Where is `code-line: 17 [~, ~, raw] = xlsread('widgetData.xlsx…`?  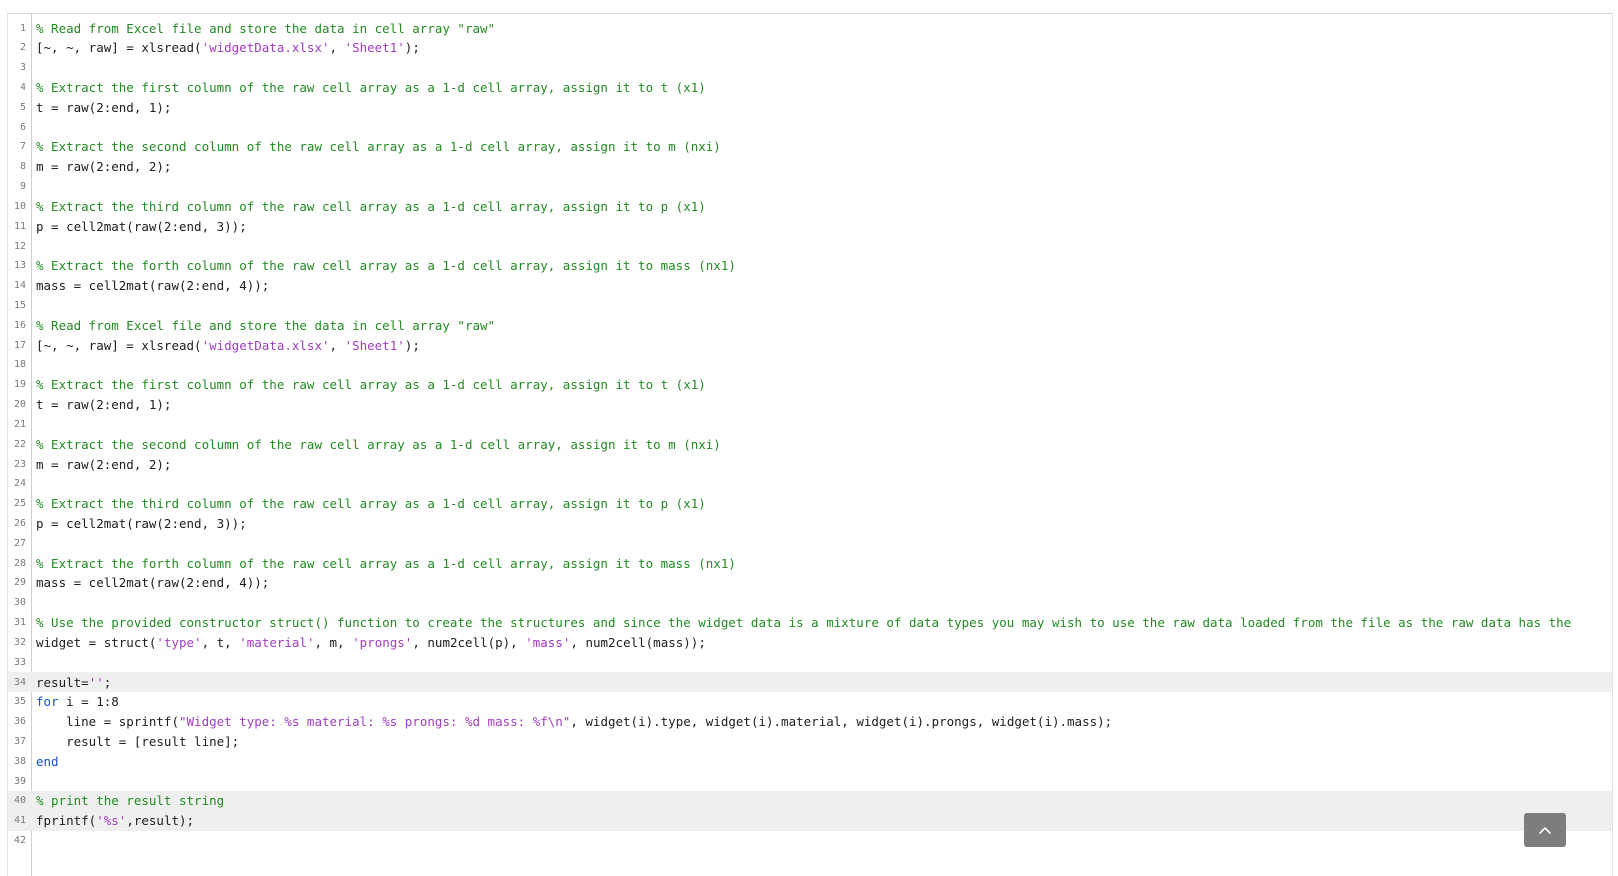 code-line: 17 [~, ~, raw] = xlsread('widgetData.xlsx… is located at coordinates (810, 345).